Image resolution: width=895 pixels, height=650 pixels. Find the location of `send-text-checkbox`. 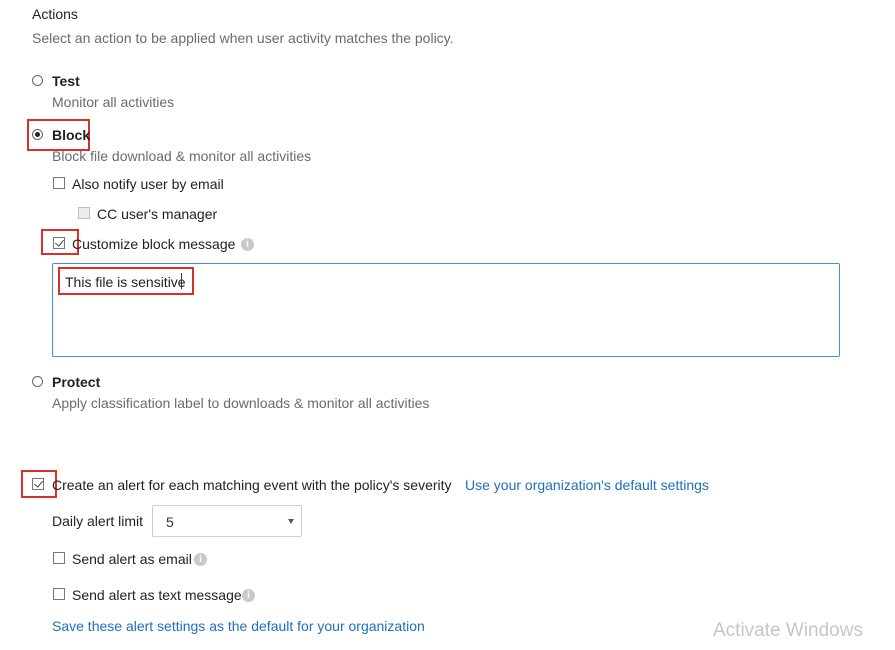

send-text-checkbox is located at coordinates (59, 594).